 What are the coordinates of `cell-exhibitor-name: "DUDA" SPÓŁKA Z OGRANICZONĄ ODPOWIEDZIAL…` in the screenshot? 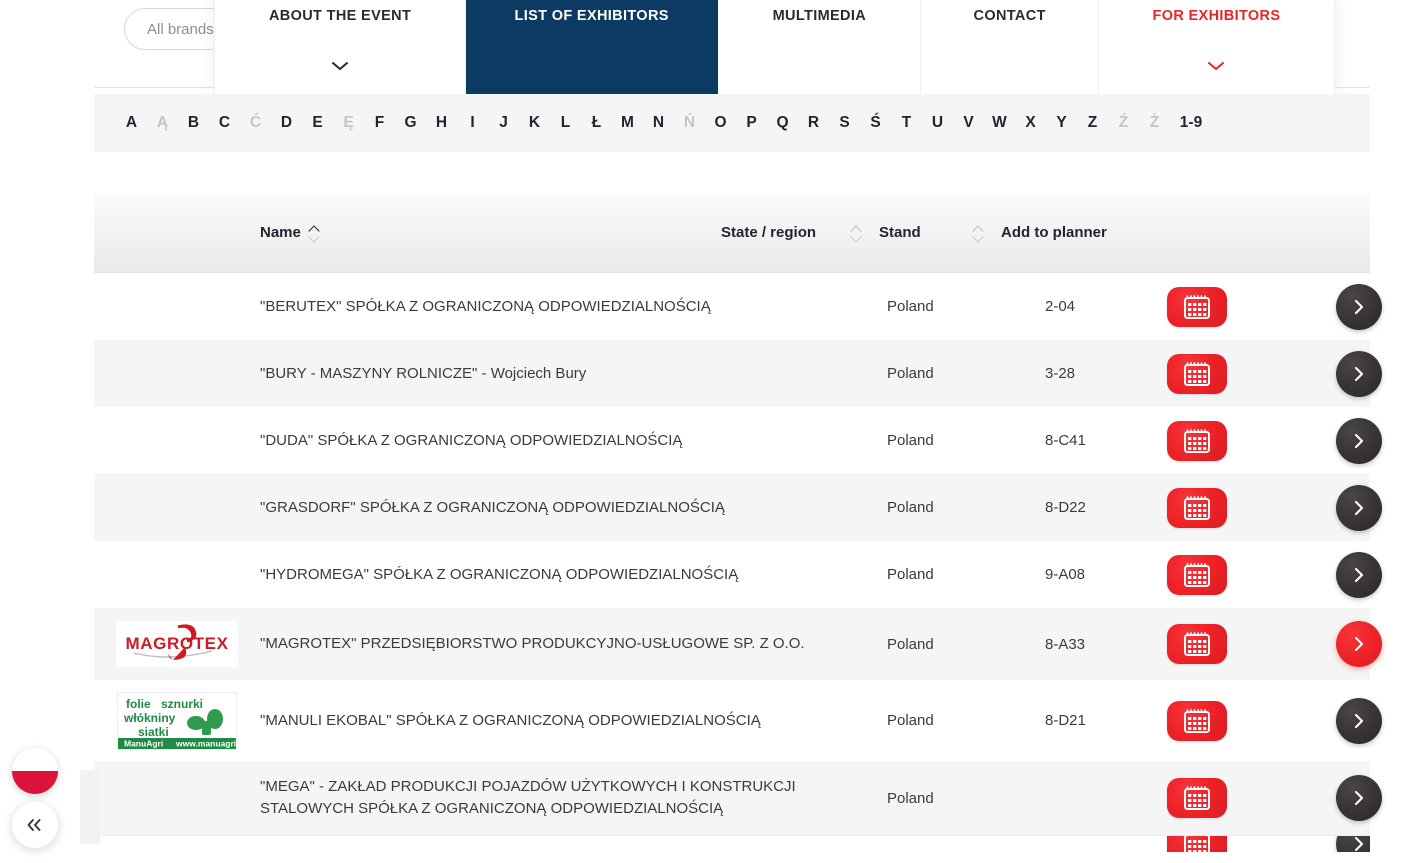 It's located at (573, 441).